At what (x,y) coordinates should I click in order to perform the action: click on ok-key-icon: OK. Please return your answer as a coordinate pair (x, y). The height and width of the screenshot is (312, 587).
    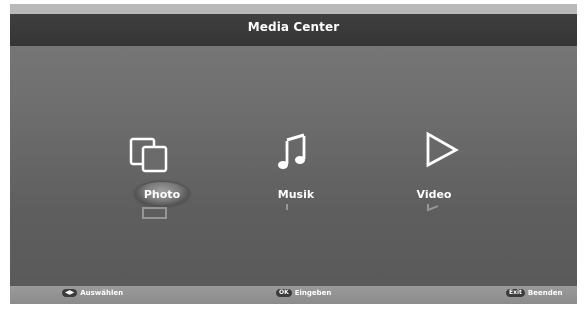
    Looking at the image, I should click on (284, 293).